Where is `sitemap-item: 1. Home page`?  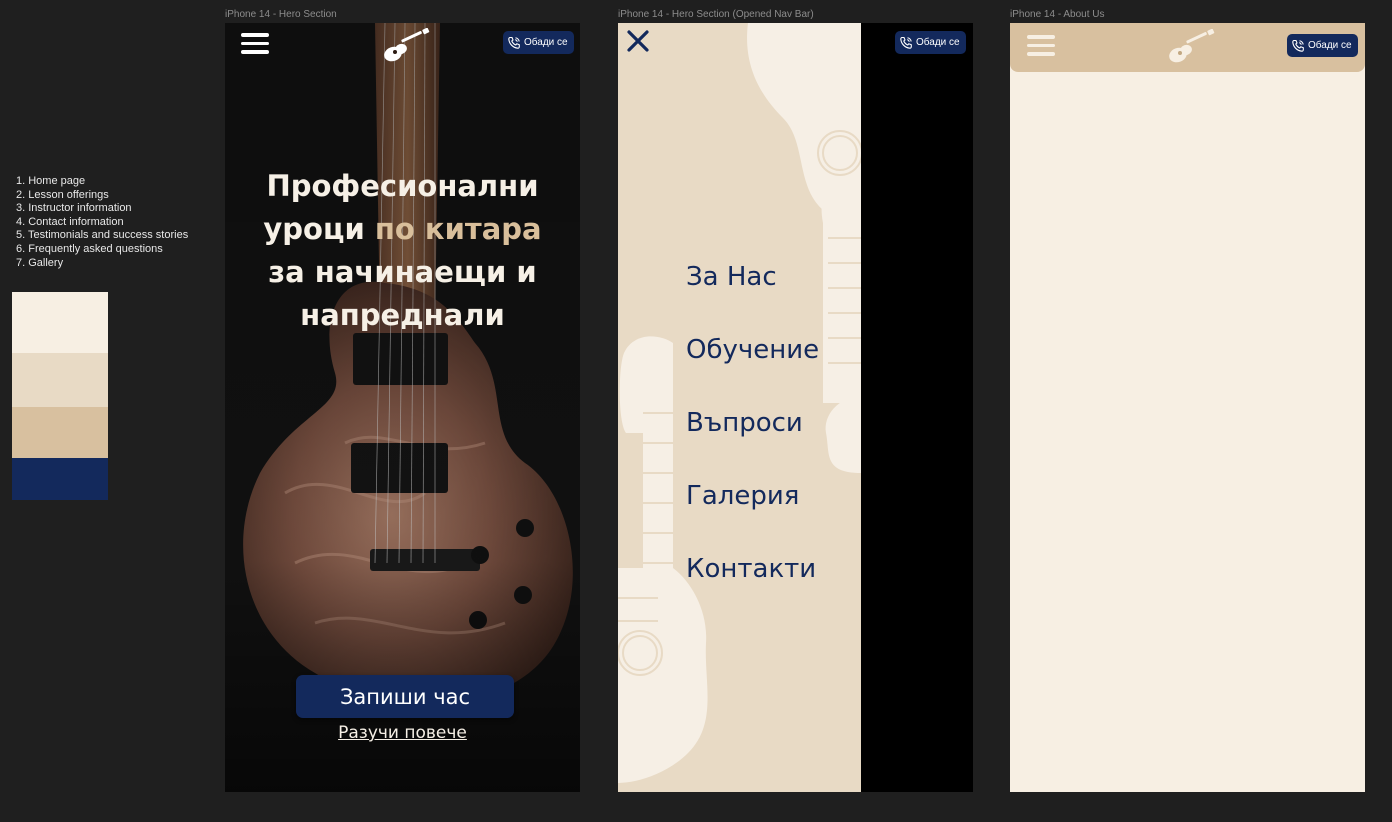
sitemap-item: 1. Home page is located at coordinates (51, 181).